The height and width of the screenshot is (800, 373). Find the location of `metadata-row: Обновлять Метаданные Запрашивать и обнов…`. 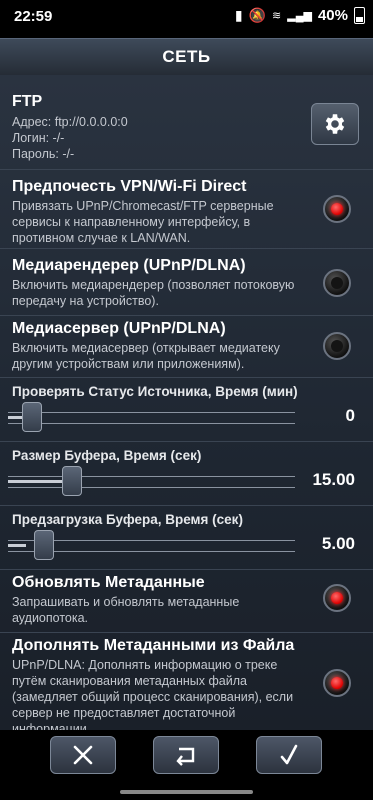

metadata-row: Обновлять Метаданные Запрашивать и обнов… is located at coordinates (186, 601).